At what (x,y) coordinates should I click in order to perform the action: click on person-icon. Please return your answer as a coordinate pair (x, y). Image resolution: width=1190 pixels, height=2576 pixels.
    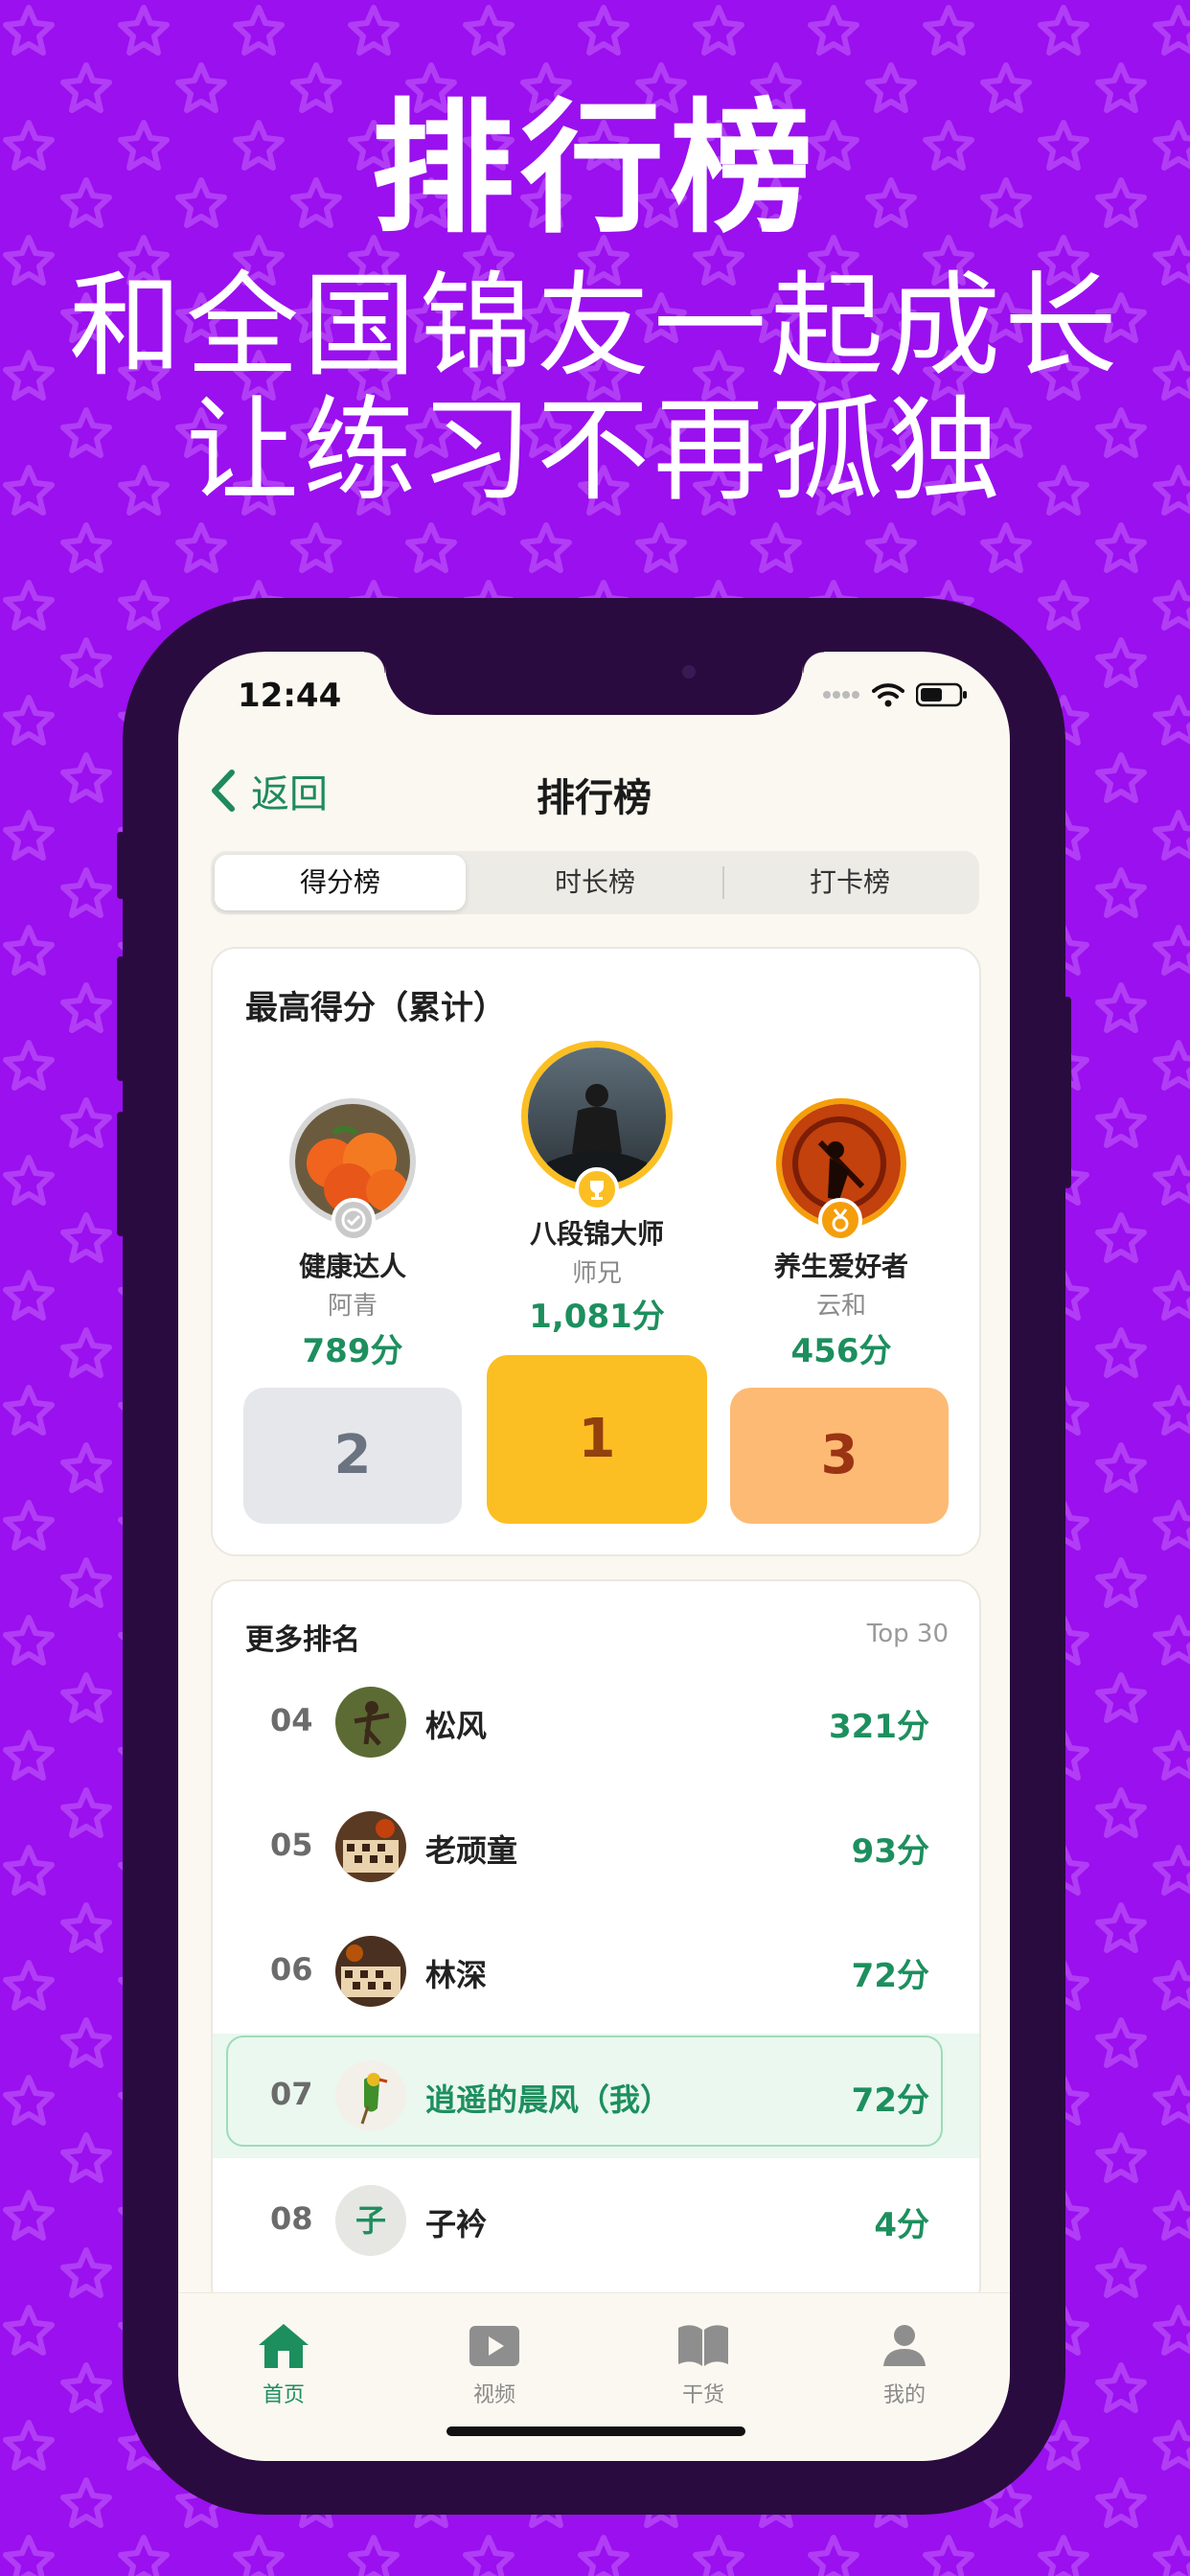
    Looking at the image, I should click on (905, 2345).